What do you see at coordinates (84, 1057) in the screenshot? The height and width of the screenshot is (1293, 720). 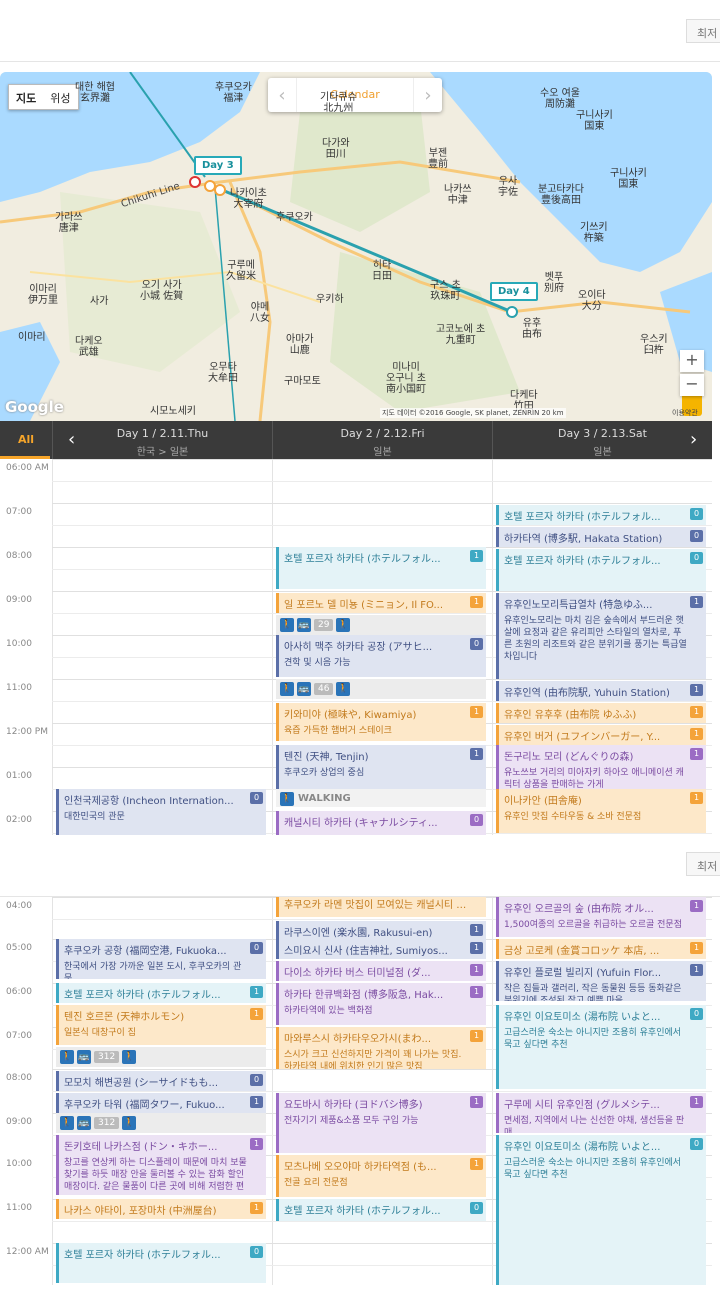 I see `bus-icon: 🚌` at bounding box center [84, 1057].